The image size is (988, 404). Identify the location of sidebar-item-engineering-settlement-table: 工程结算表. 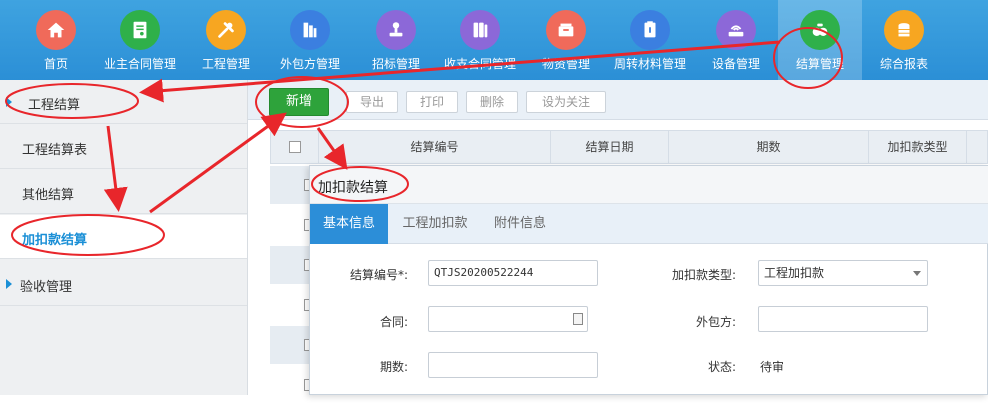
(123, 147).